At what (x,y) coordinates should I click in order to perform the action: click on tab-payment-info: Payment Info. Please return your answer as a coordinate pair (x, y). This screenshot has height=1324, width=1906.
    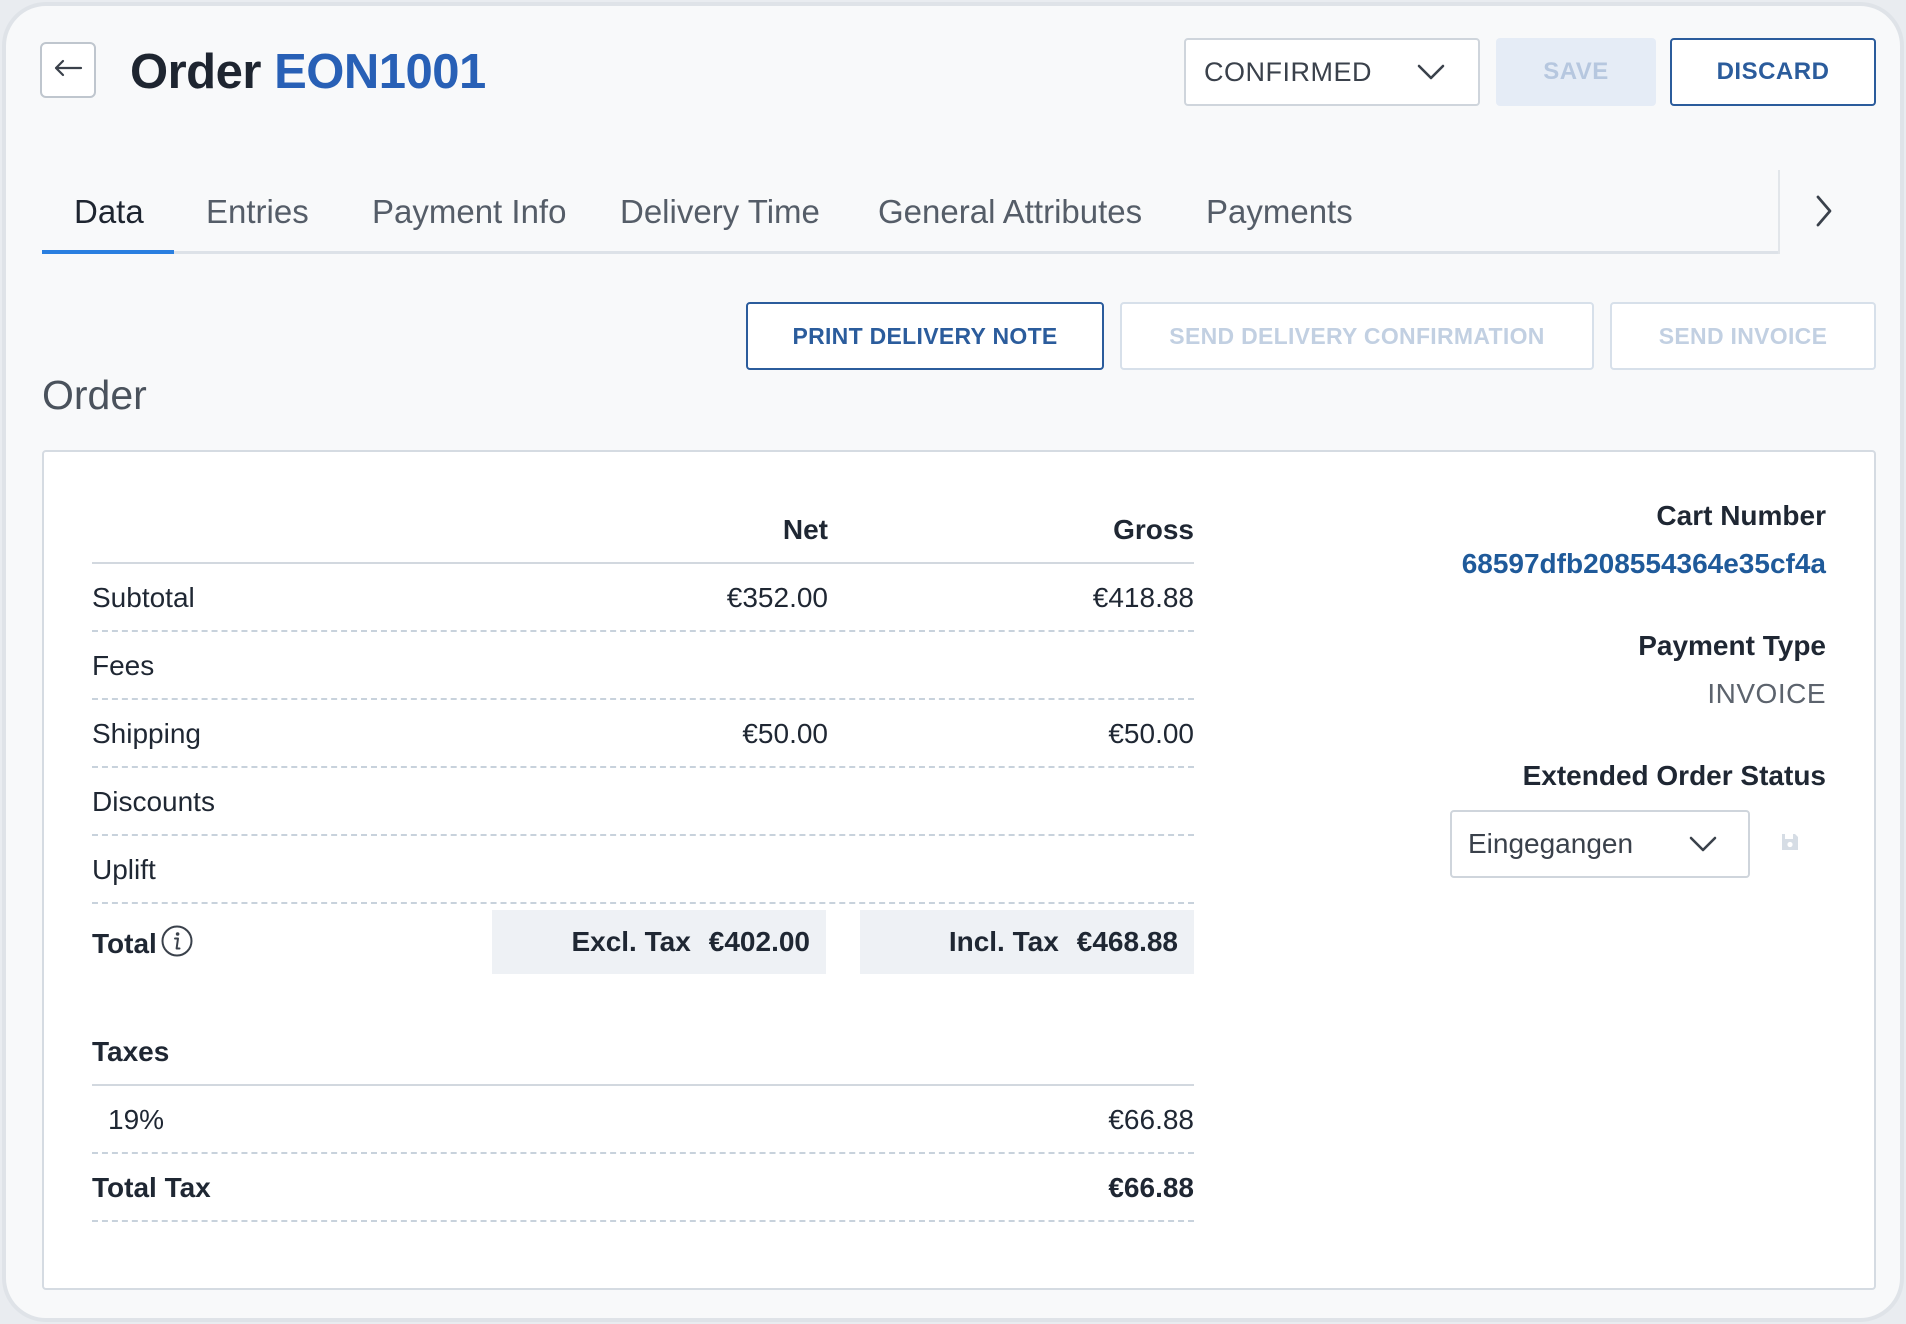
    Looking at the image, I should click on (469, 212).